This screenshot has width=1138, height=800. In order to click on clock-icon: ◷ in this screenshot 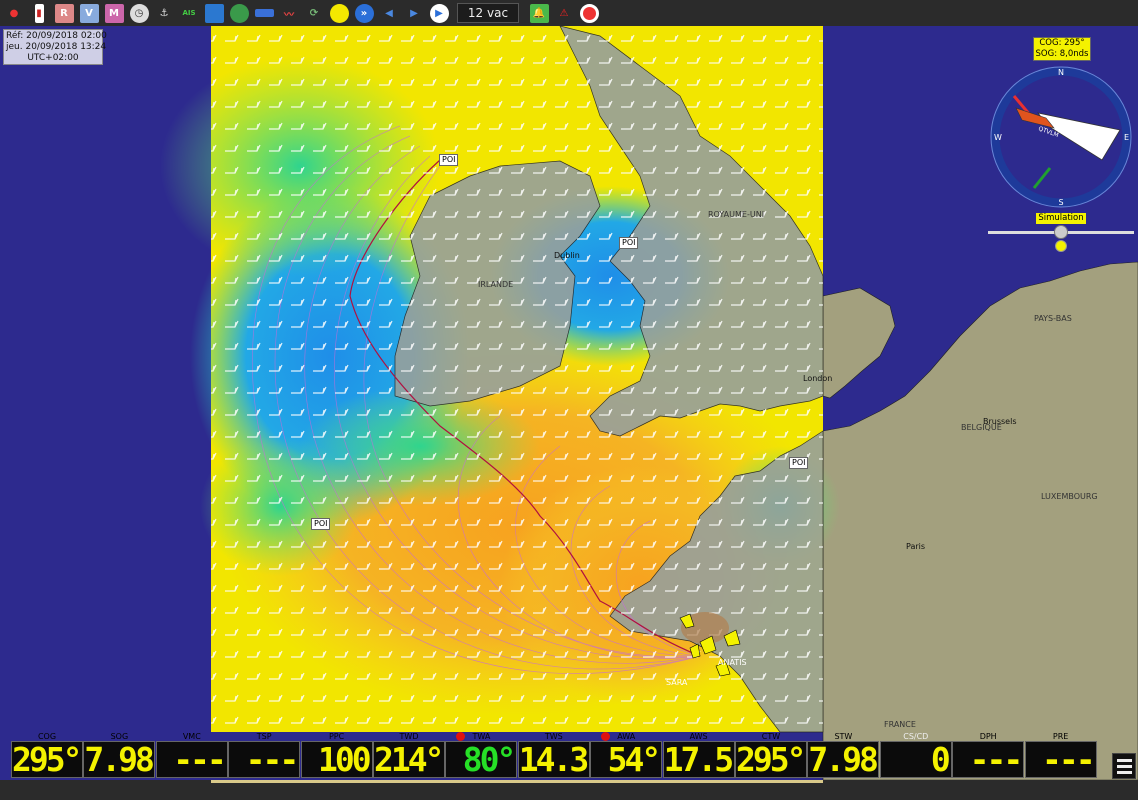, I will do `click(139, 13)`.